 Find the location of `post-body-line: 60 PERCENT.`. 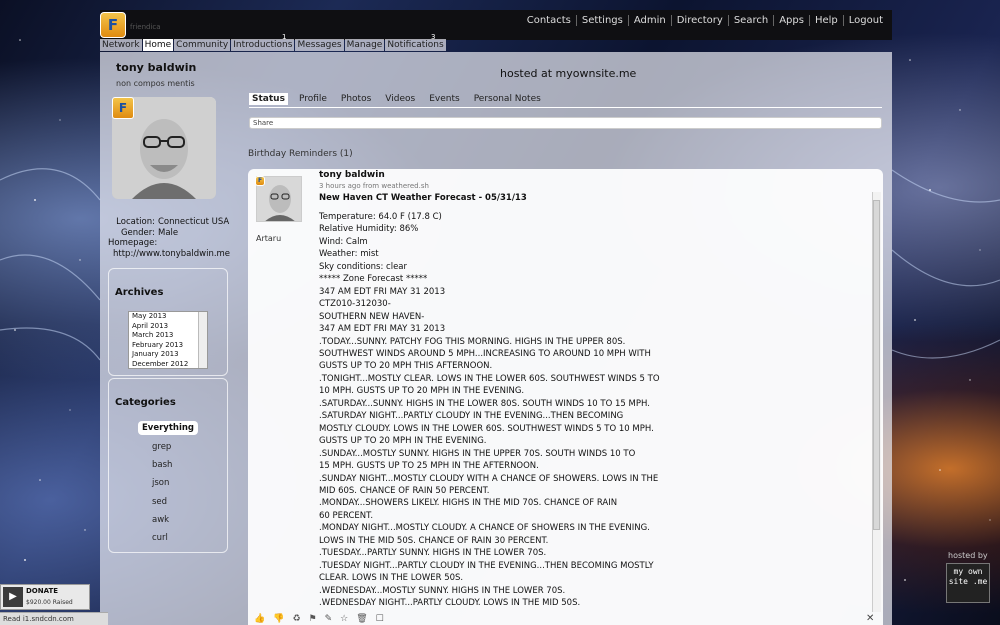

post-body-line: 60 PERCENT. is located at coordinates (346, 515).